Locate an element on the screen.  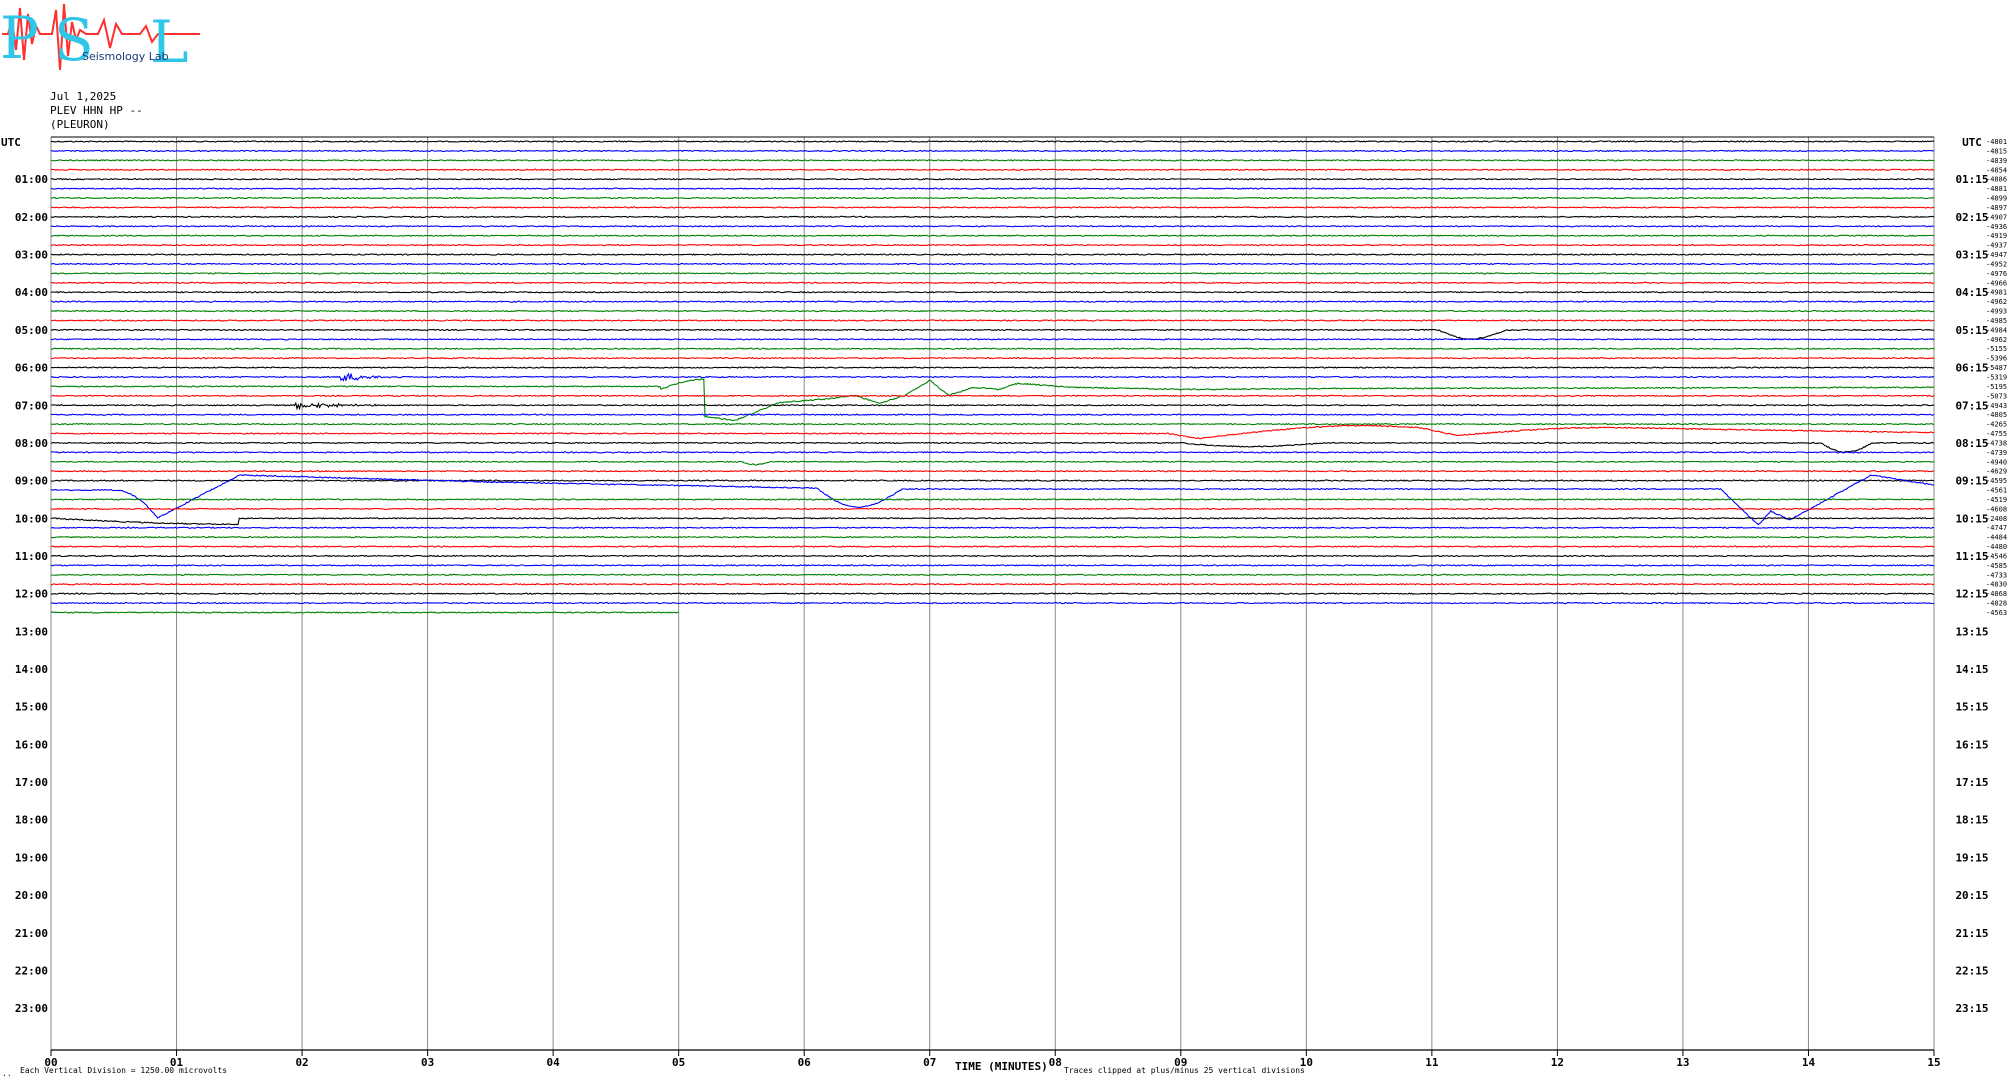
right-hour-label: 07:15 is located at coordinates (1971, 405).